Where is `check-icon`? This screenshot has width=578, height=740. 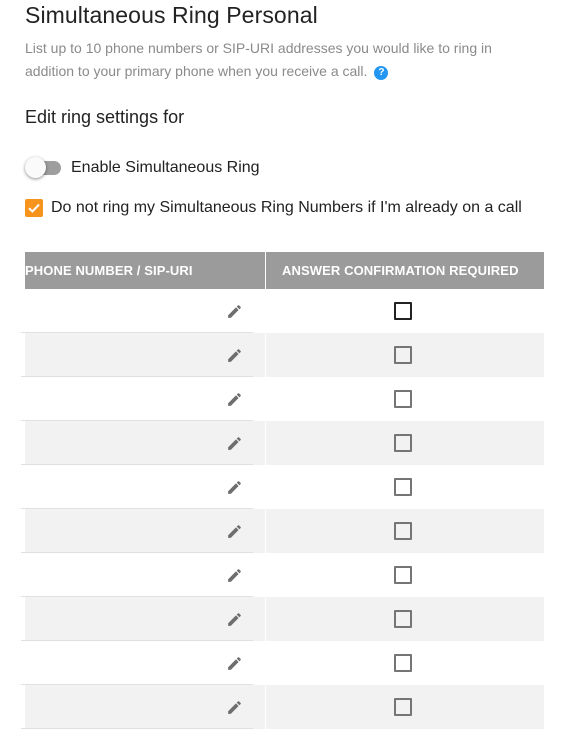
check-icon is located at coordinates (34, 208).